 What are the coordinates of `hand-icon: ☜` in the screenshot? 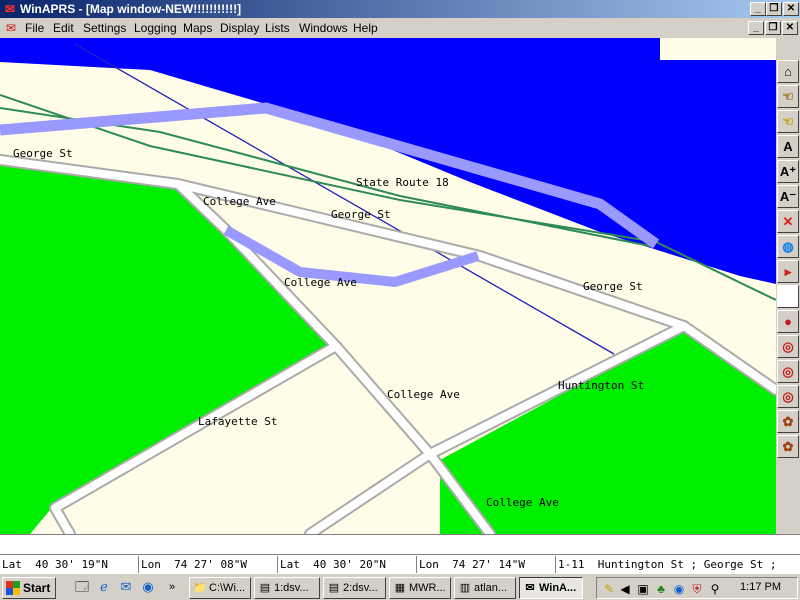 It's located at (788, 96).